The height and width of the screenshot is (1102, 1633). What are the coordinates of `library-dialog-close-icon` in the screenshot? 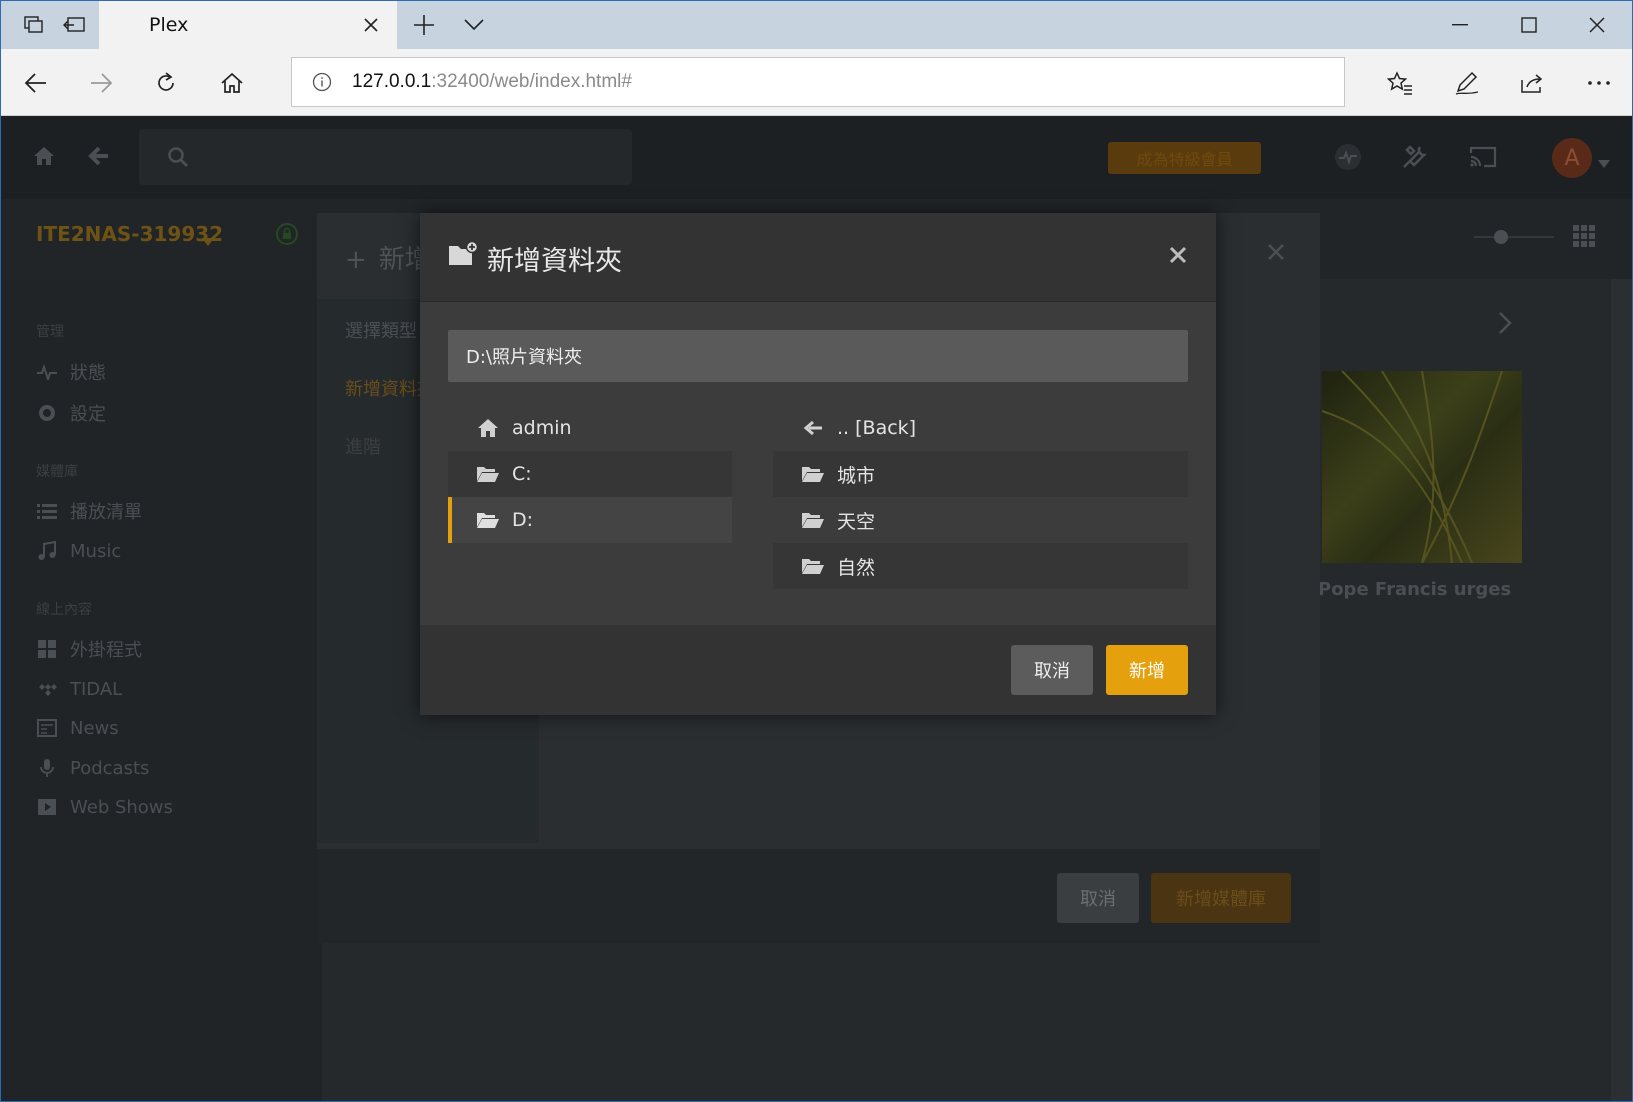 It's located at (1276, 254).